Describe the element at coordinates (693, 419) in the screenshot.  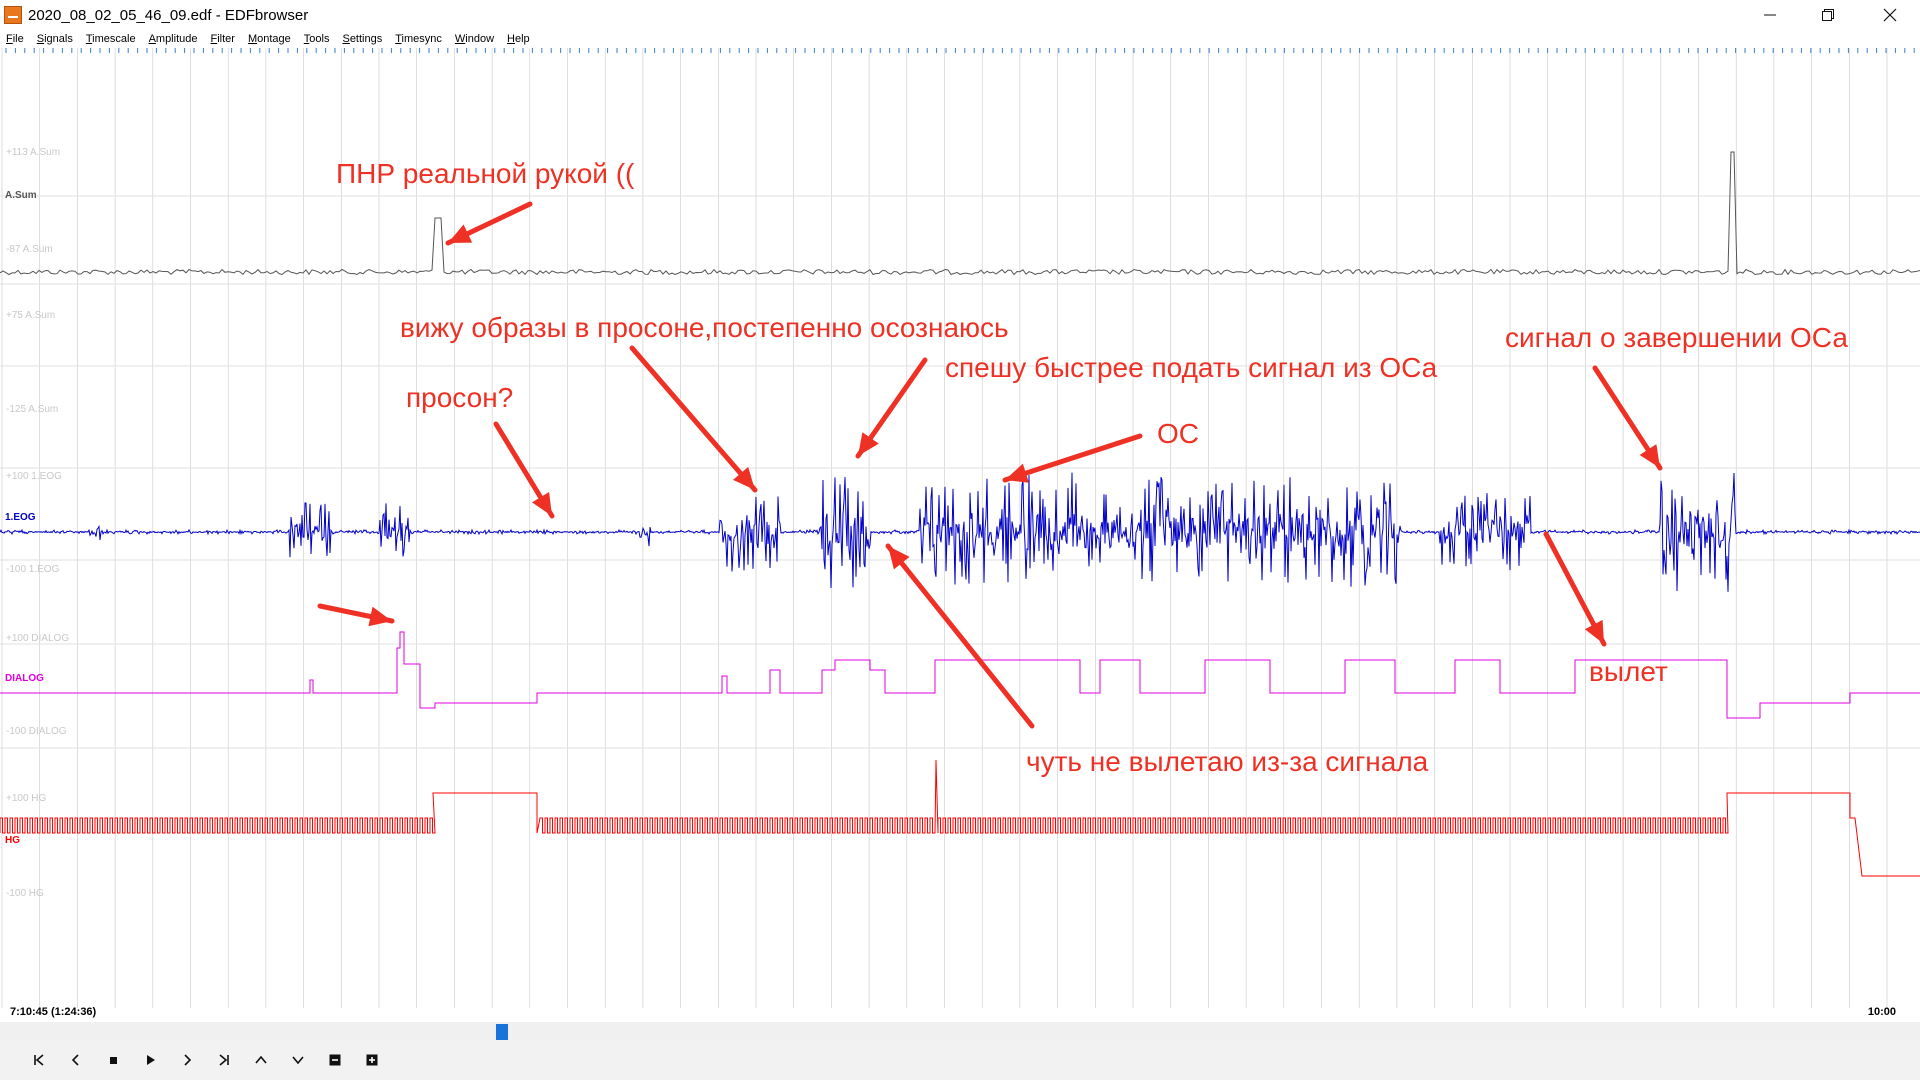
I see `arrow-images` at that location.